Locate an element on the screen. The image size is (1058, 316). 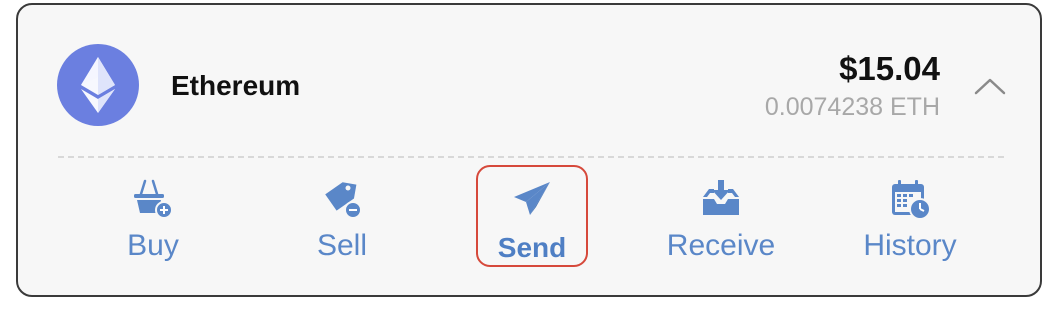
chevron-up-icon is located at coordinates (990, 86).